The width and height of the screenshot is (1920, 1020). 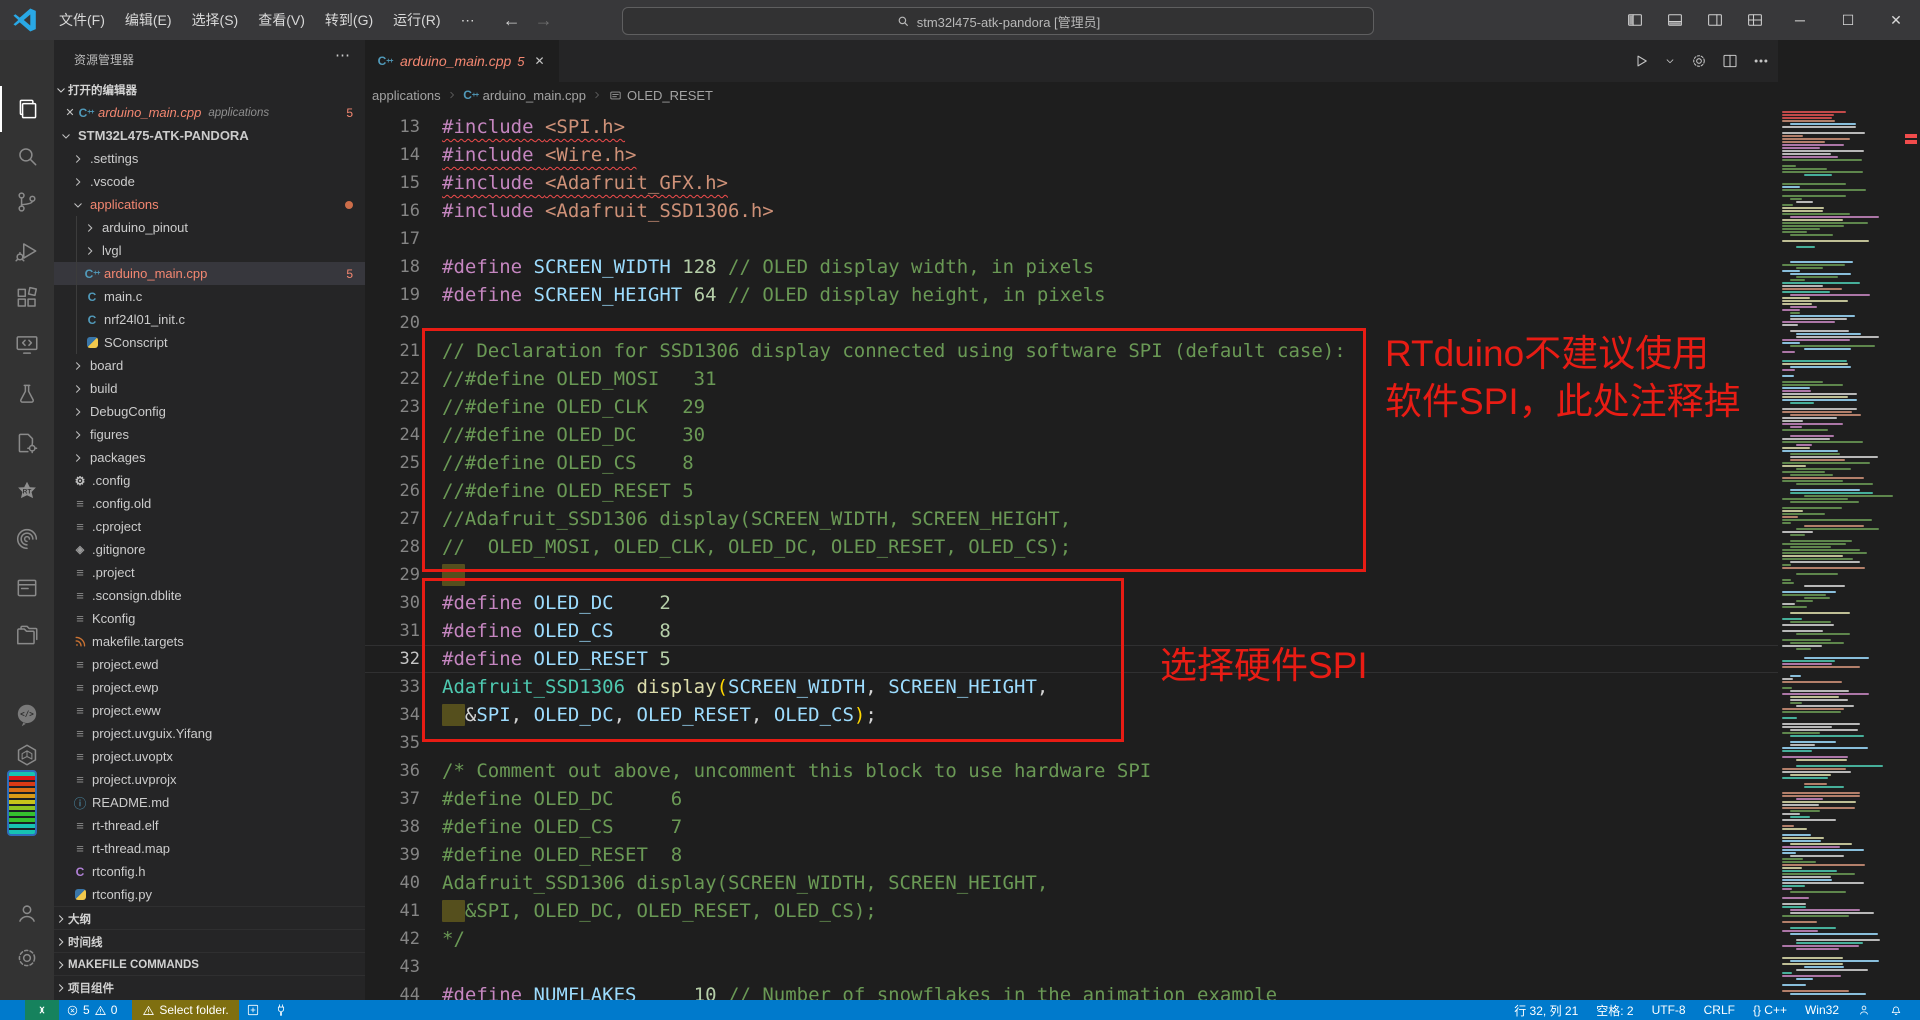 I want to click on tree-item-SConscript: SConscript, so click(x=209, y=342).